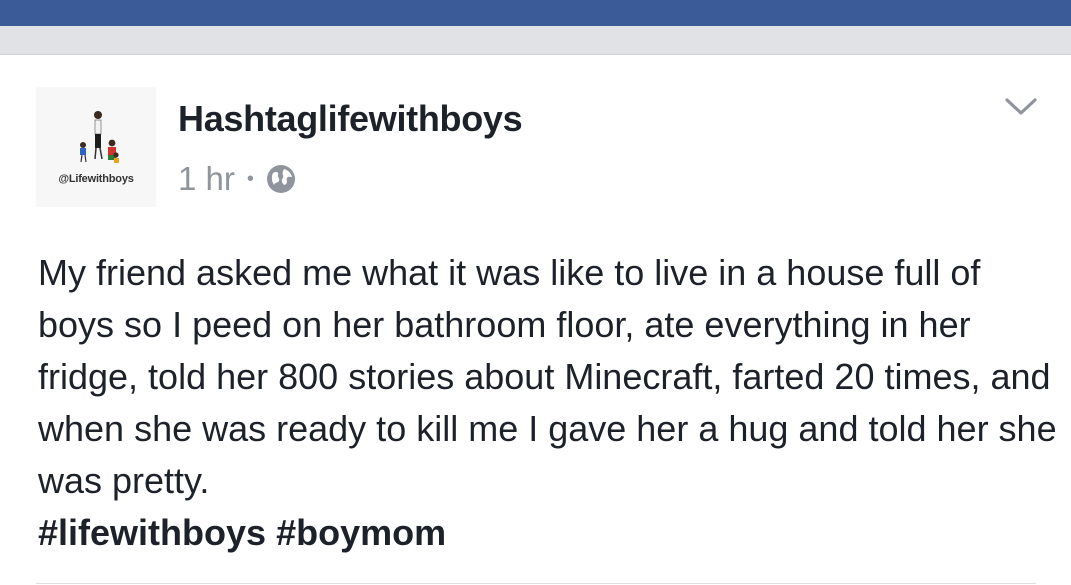 The image size is (1071, 585). Describe the element at coordinates (535, 13) in the screenshot. I see `app-header-bar` at that location.